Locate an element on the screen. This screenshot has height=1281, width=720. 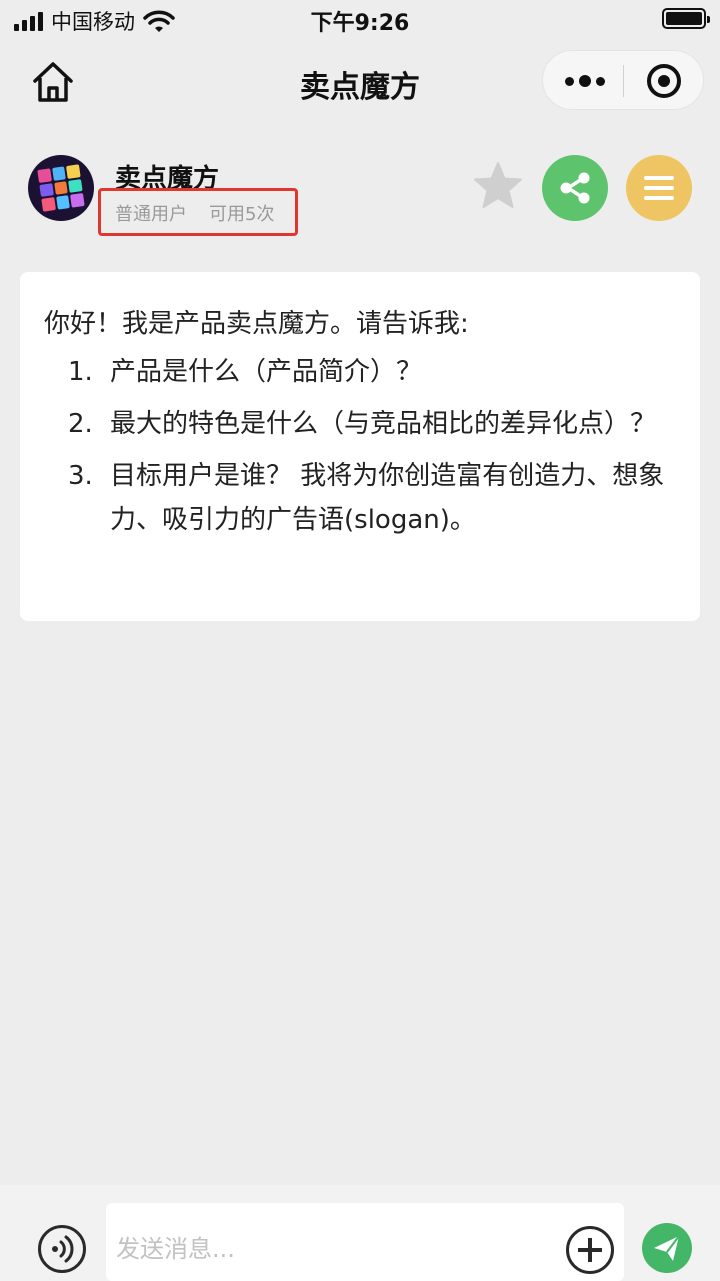
list-item: 2. 最大的特色是什么（与竞品相比的差异化点）？ is located at coordinates (360, 424).